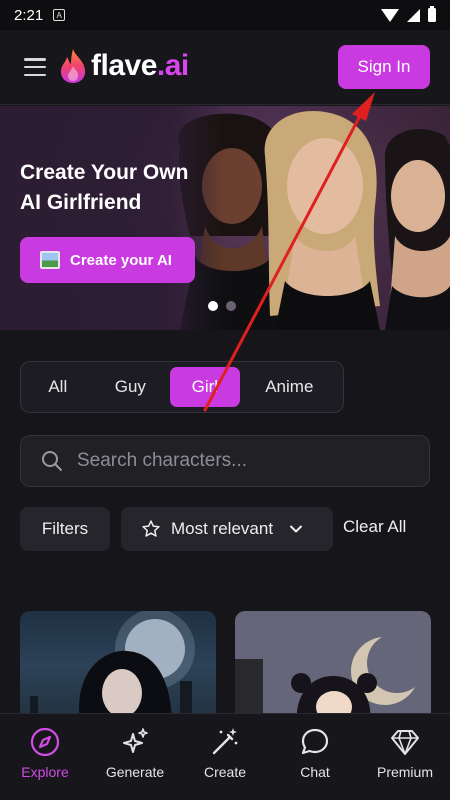  I want to click on bottom-nav: Explore Generate Create Chat Premium, so click(225, 756).